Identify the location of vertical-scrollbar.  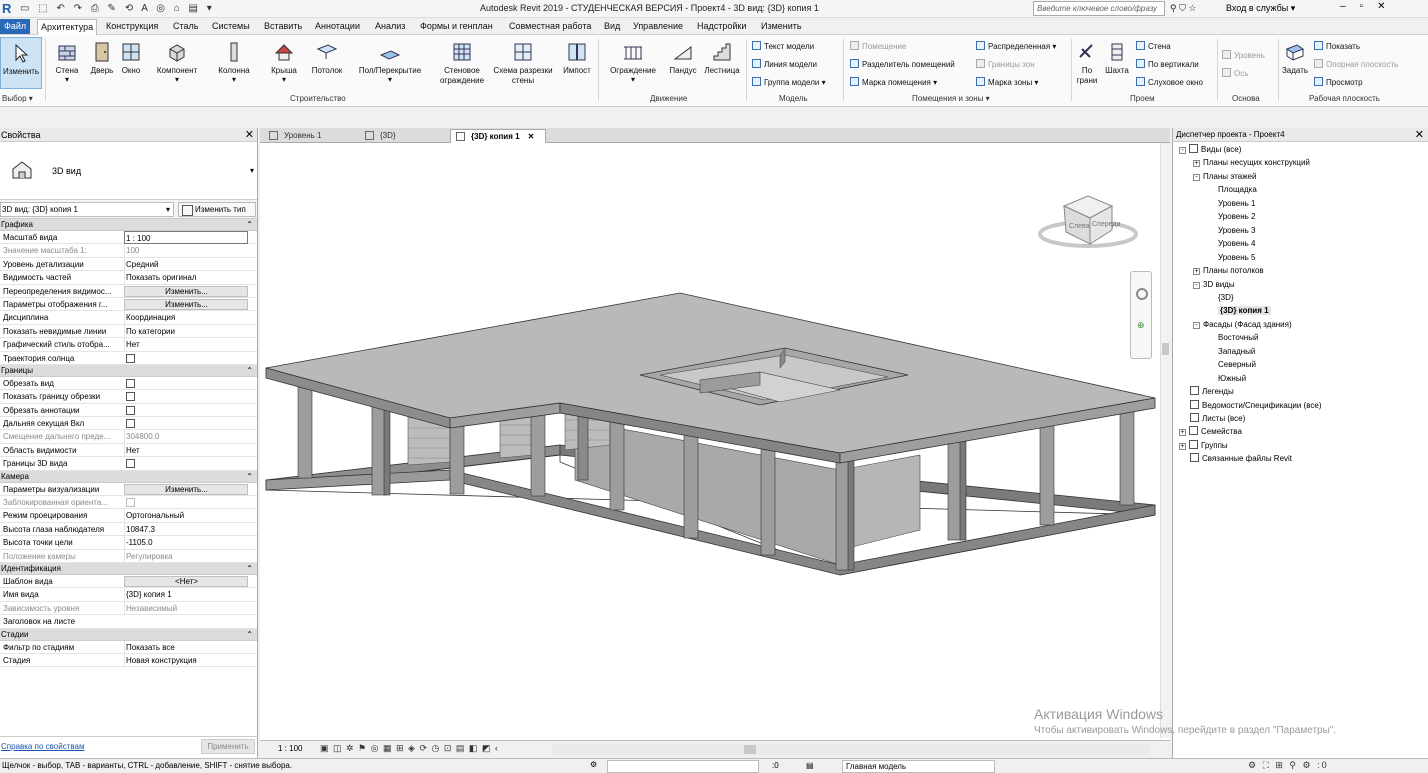
(1165, 440).